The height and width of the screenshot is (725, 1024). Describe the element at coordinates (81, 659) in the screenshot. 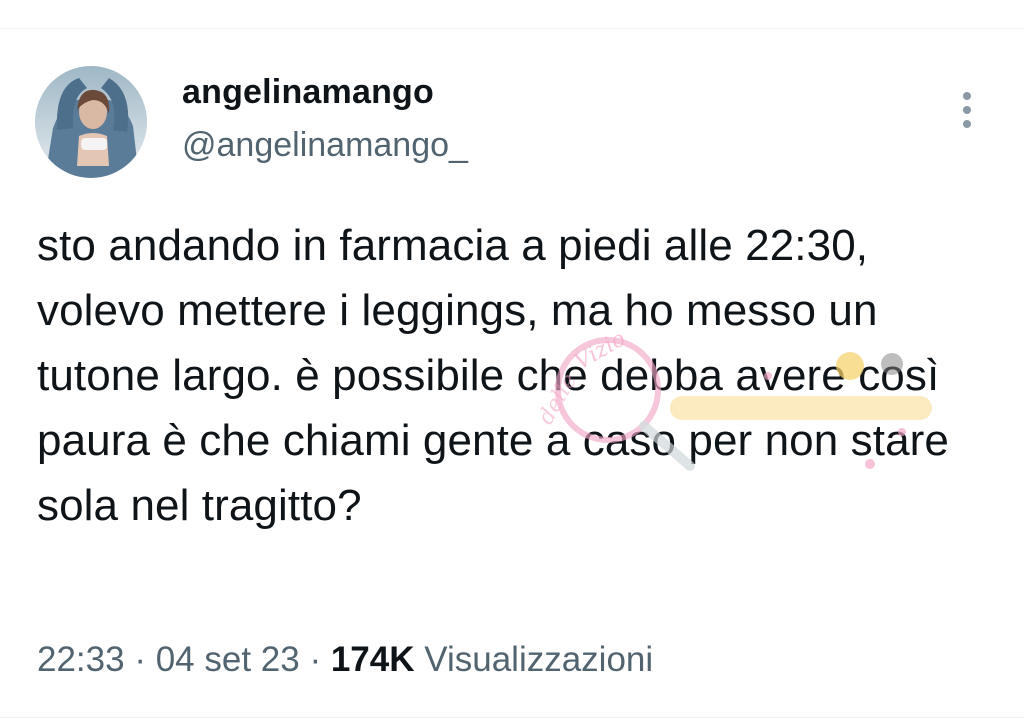

I see `tweet-time: 22:33` at that location.